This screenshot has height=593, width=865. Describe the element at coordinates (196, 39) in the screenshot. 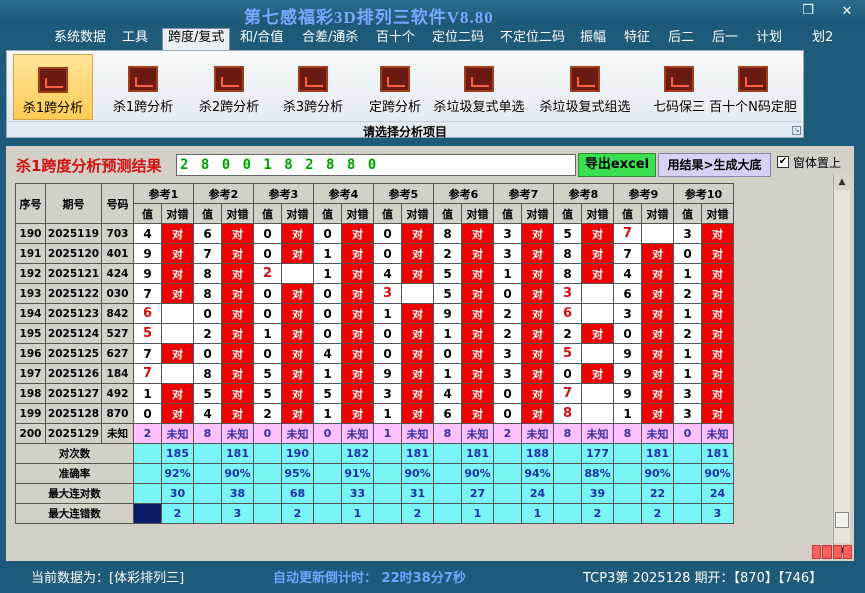

I see `menu-item: 跨度/复式` at that location.